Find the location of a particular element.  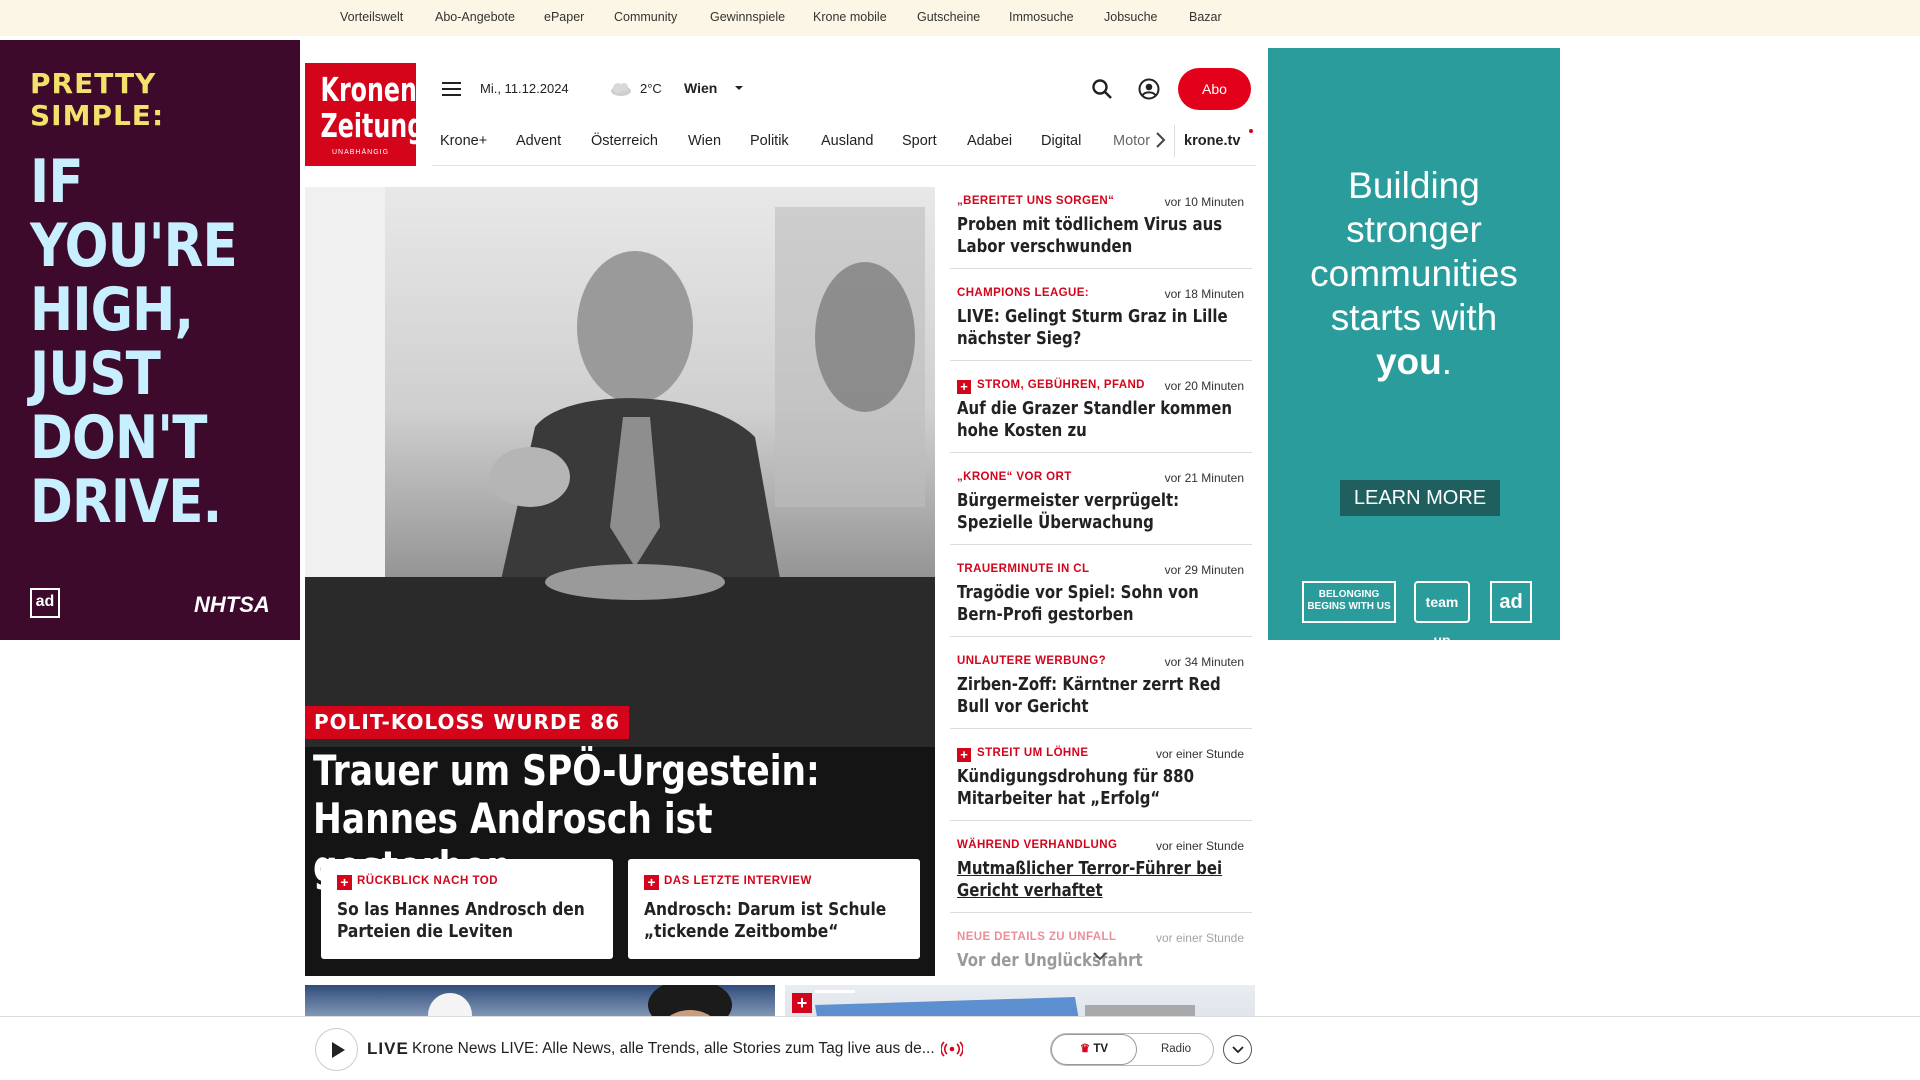

nav-item-adabei: Adabei is located at coordinates (989, 141).